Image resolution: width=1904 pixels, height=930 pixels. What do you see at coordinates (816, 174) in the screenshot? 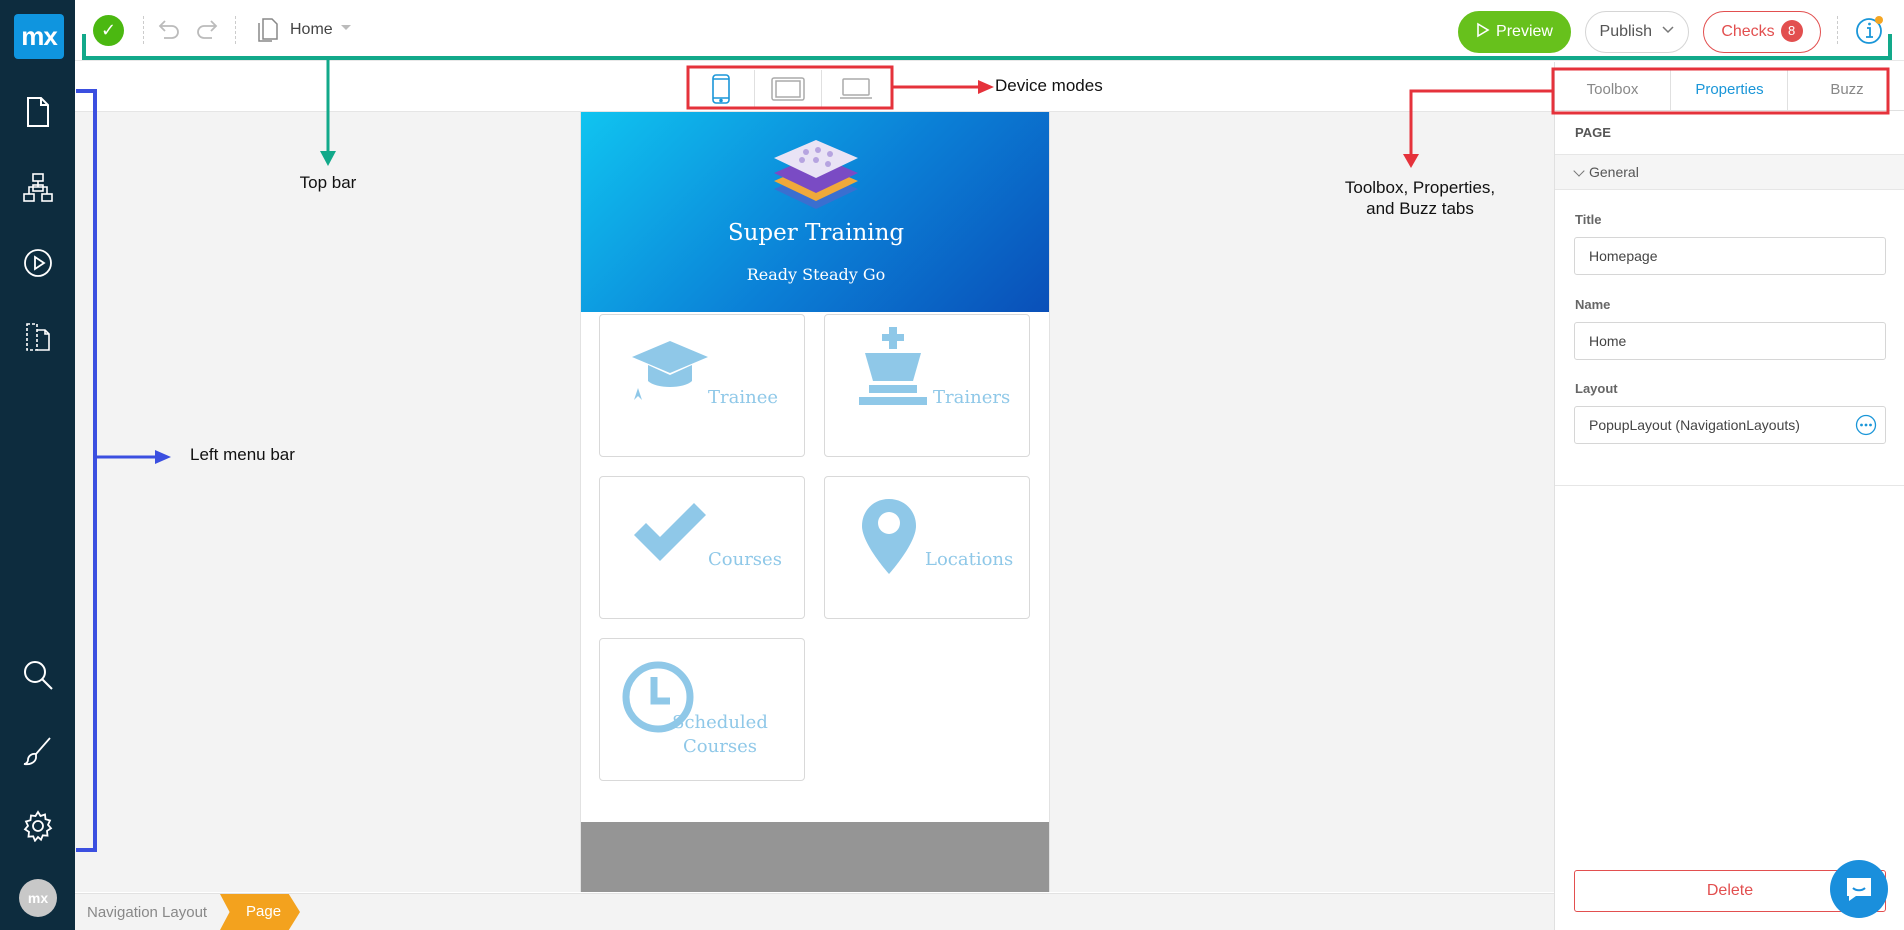
I see `stacked-layers-icon` at bounding box center [816, 174].